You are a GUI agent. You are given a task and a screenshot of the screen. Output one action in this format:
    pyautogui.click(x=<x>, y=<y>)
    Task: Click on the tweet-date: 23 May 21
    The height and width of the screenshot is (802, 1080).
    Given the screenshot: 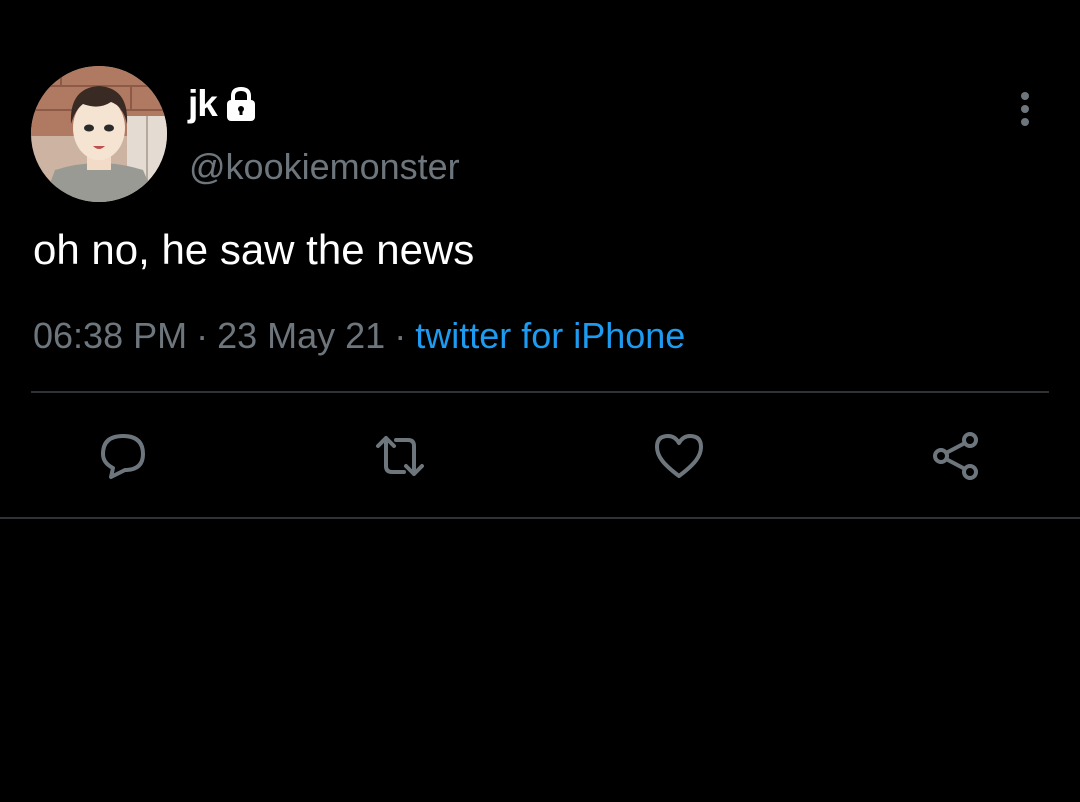 What is the action you would take?
    pyautogui.click(x=301, y=335)
    